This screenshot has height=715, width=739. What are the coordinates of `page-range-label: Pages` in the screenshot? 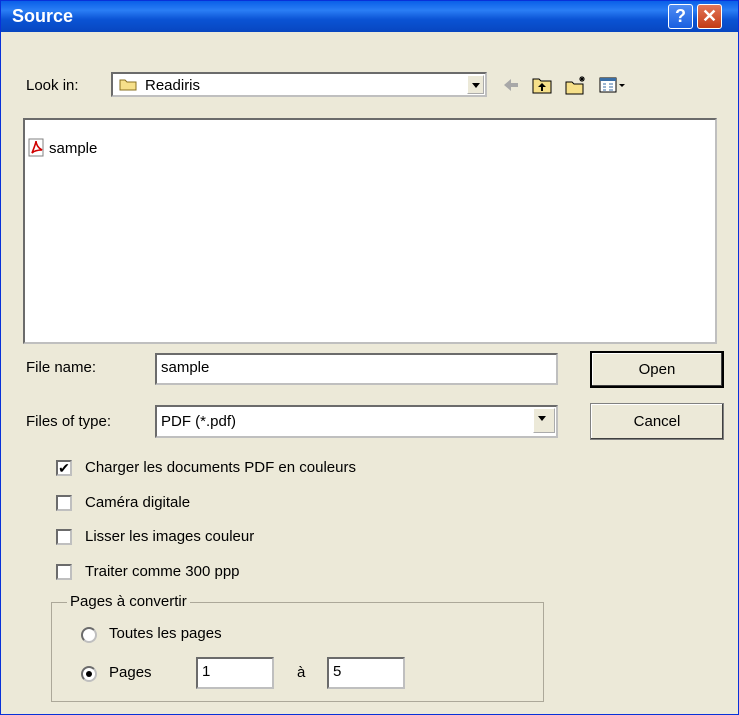 It's located at (130, 672).